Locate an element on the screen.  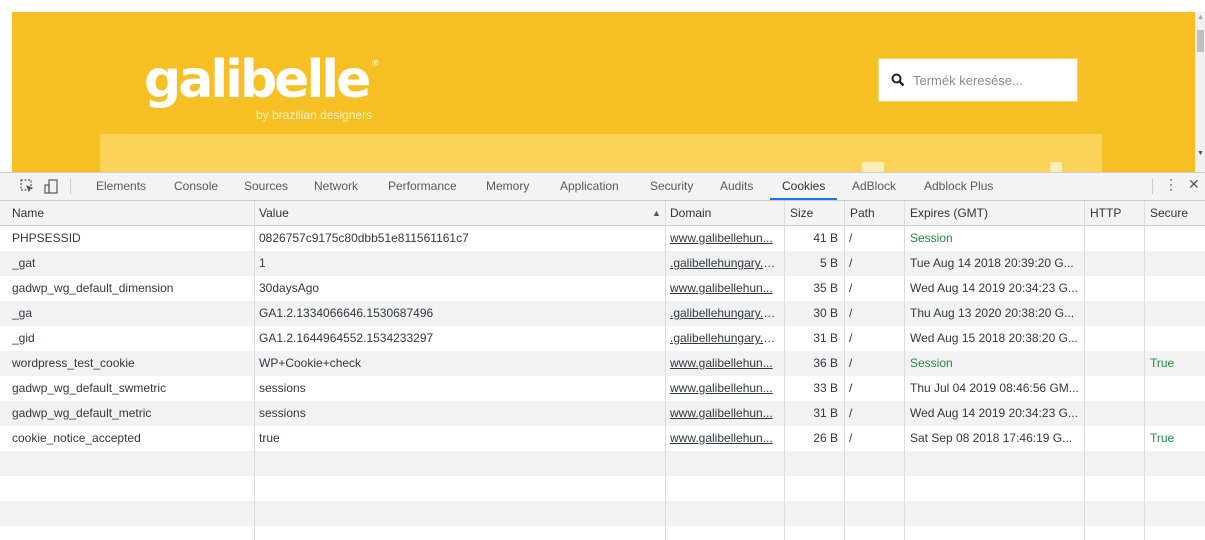
column-header-size: Size is located at coordinates (801, 213).